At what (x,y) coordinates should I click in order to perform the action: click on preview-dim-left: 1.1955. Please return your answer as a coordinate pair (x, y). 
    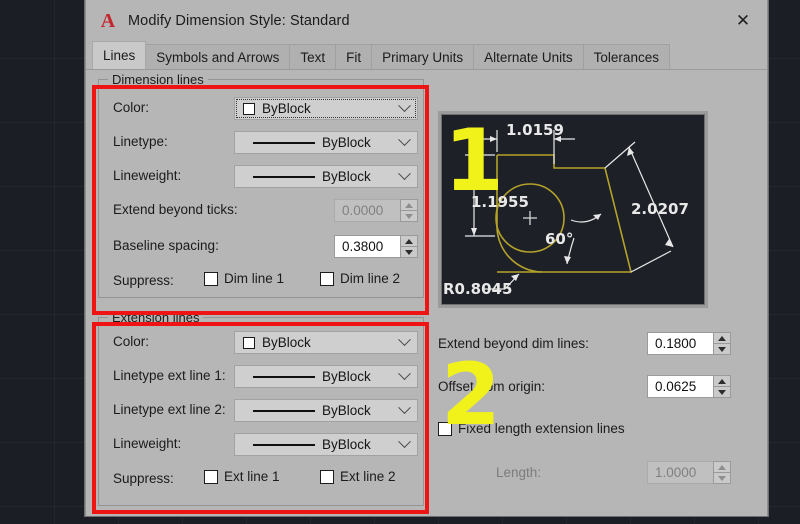
    Looking at the image, I should click on (500, 202).